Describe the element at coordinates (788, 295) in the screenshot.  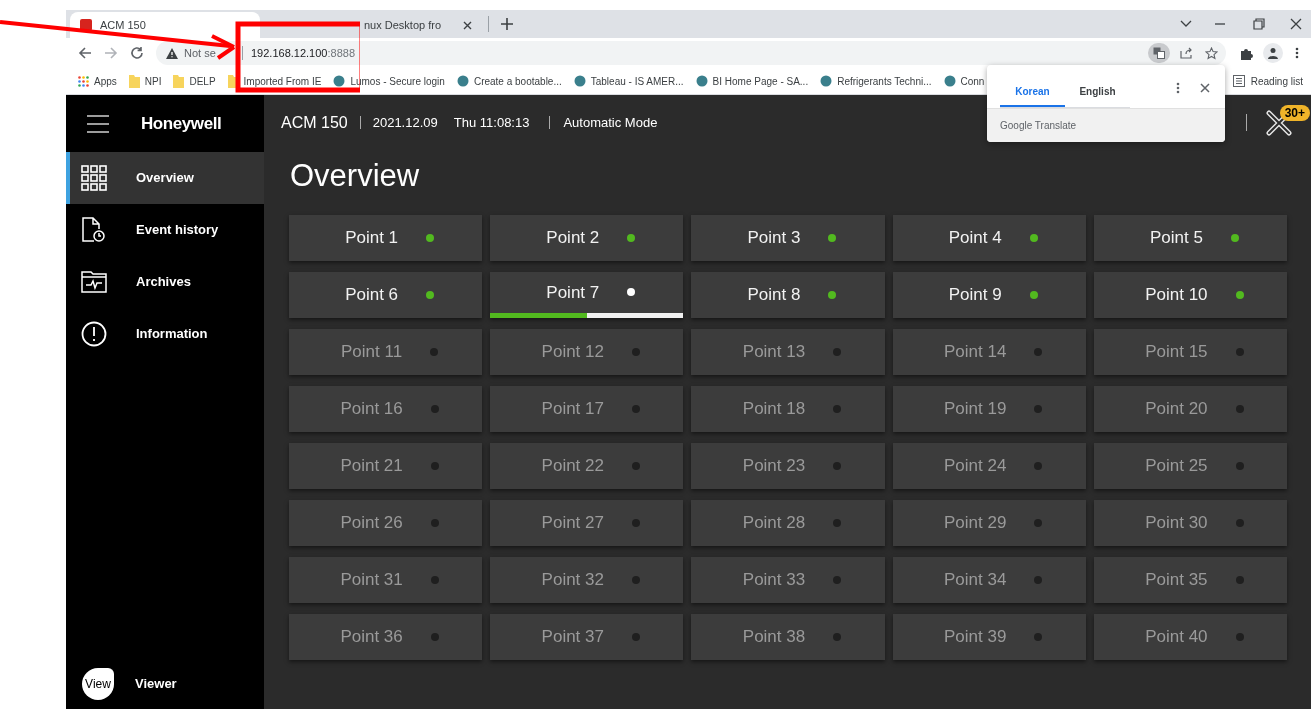
I see `point-card: Point 8` at that location.